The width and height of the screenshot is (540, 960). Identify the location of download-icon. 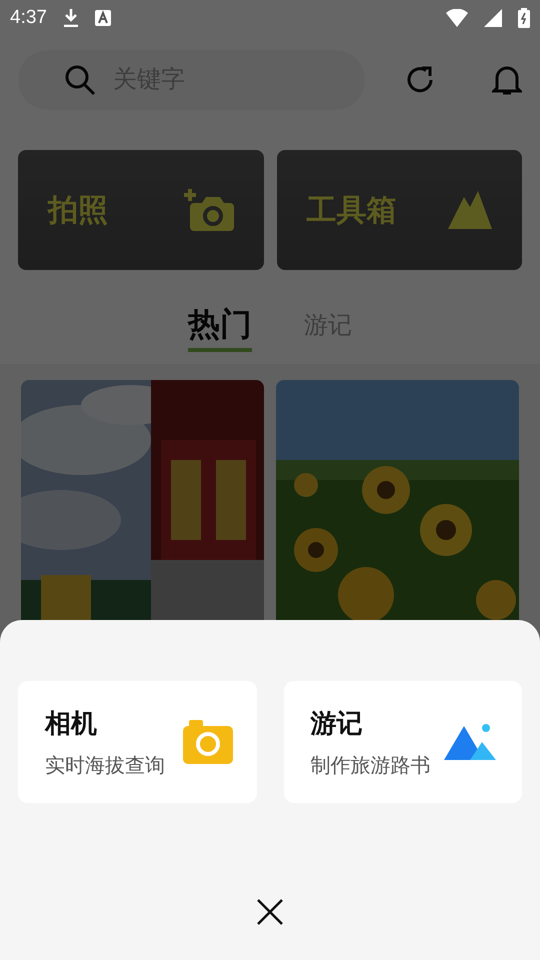
(70, 18).